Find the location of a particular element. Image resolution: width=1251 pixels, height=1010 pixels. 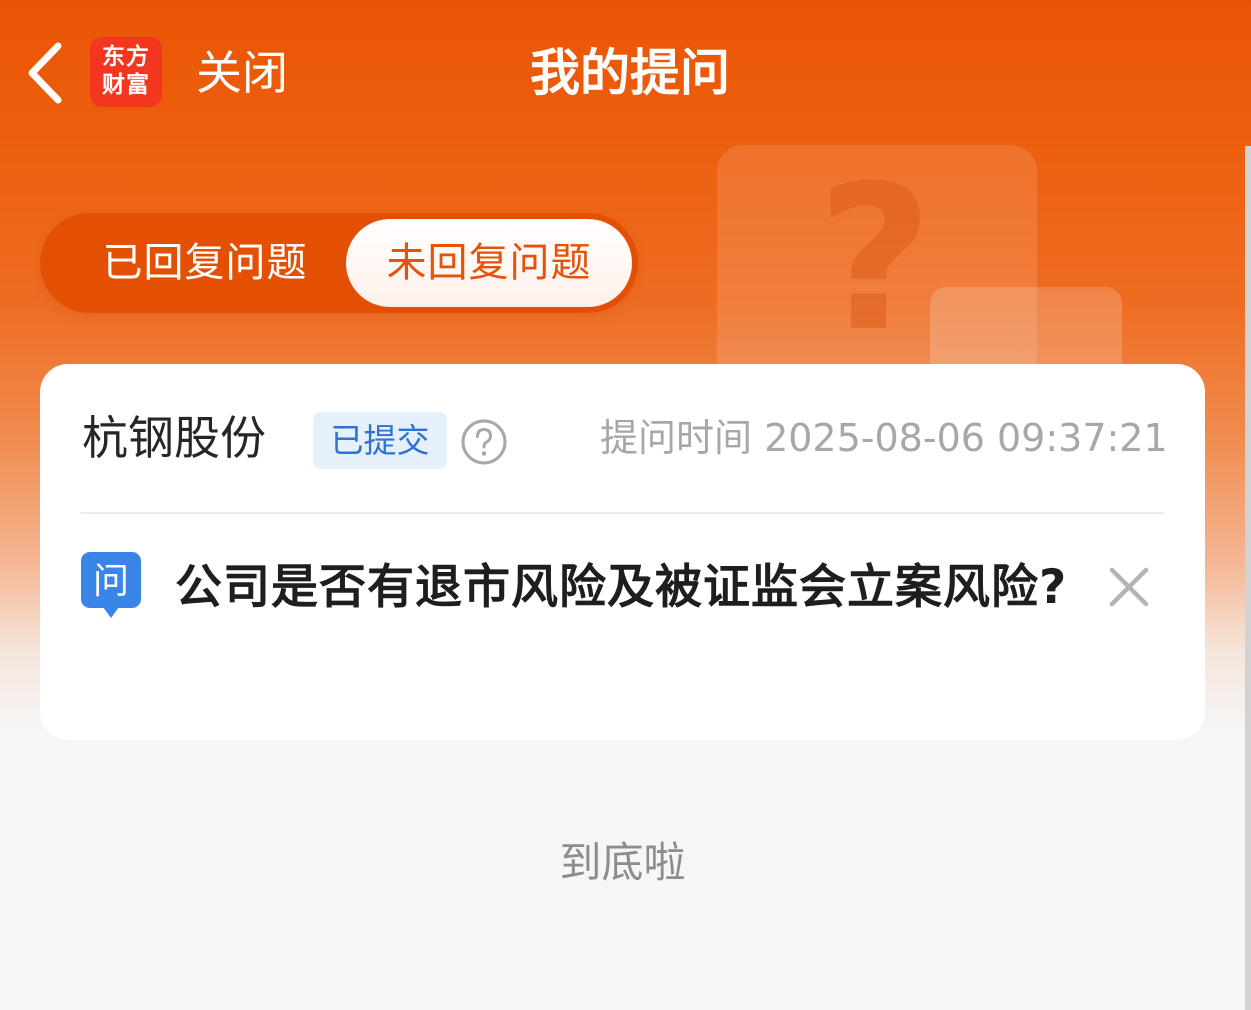

eastmoney-logo: 东方 财富 is located at coordinates (126, 72).